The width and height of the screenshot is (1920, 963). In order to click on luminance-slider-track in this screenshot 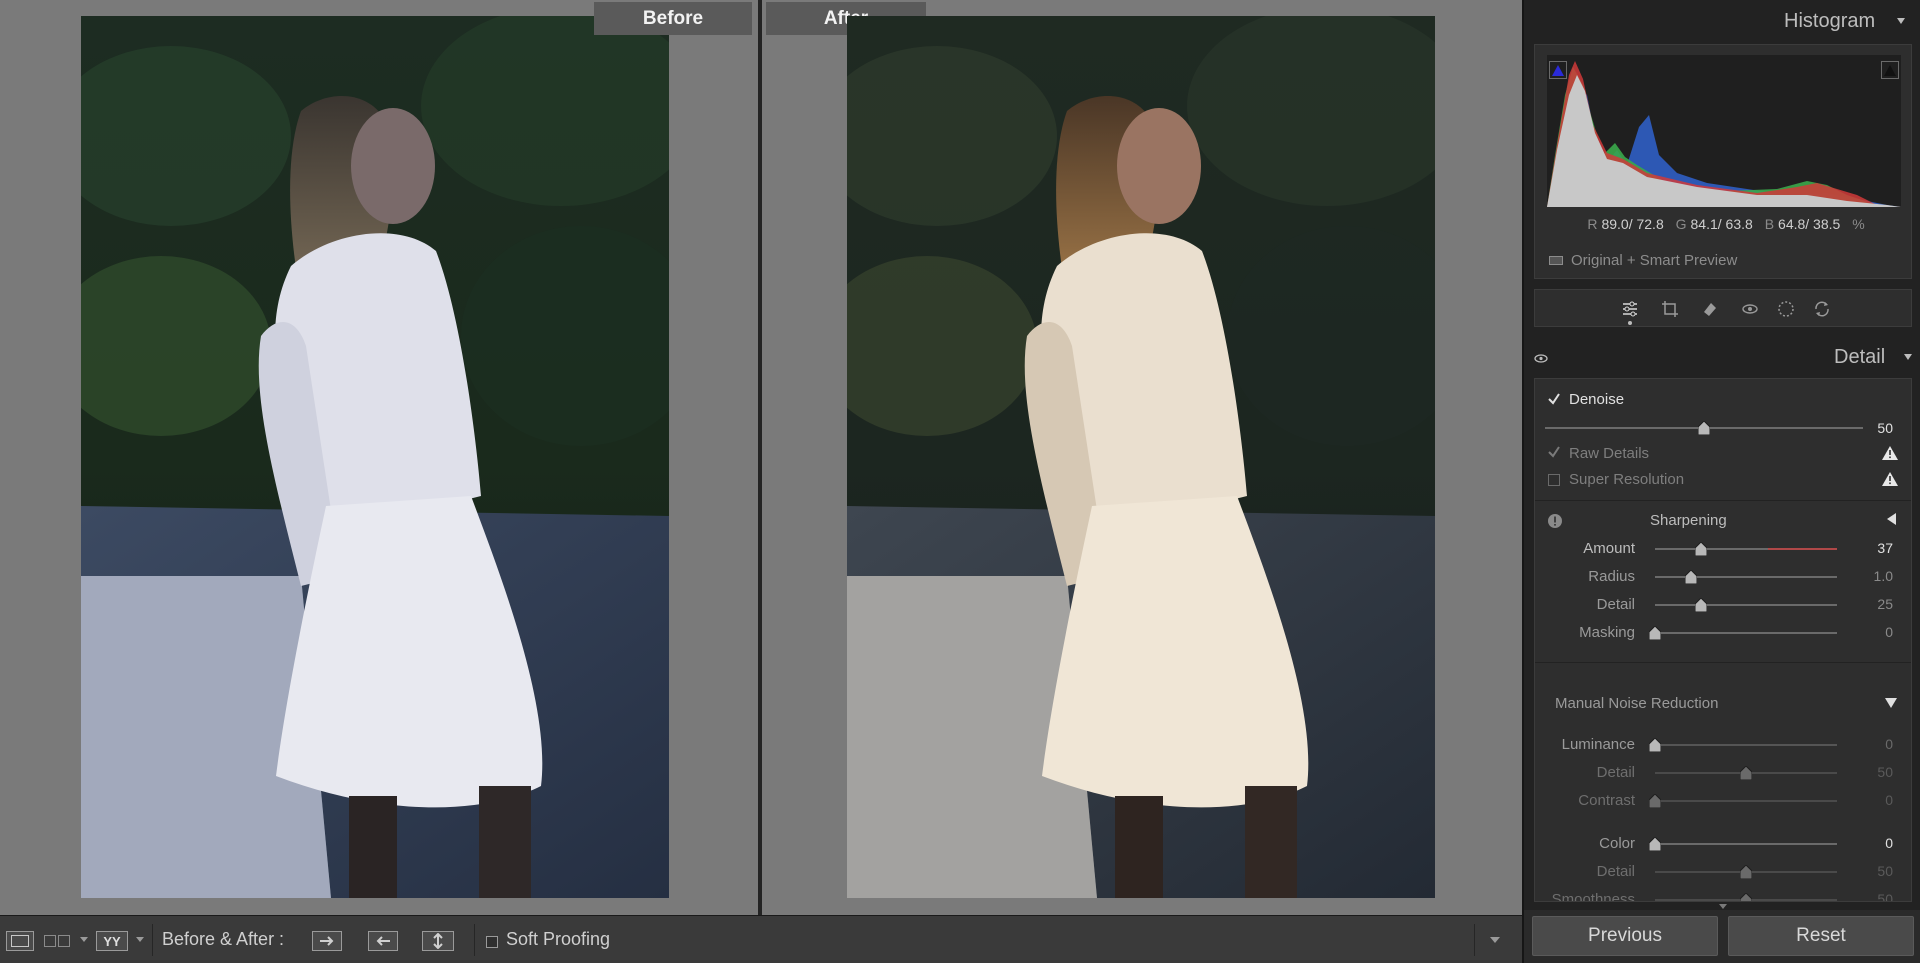, I will do `click(1746, 745)`.